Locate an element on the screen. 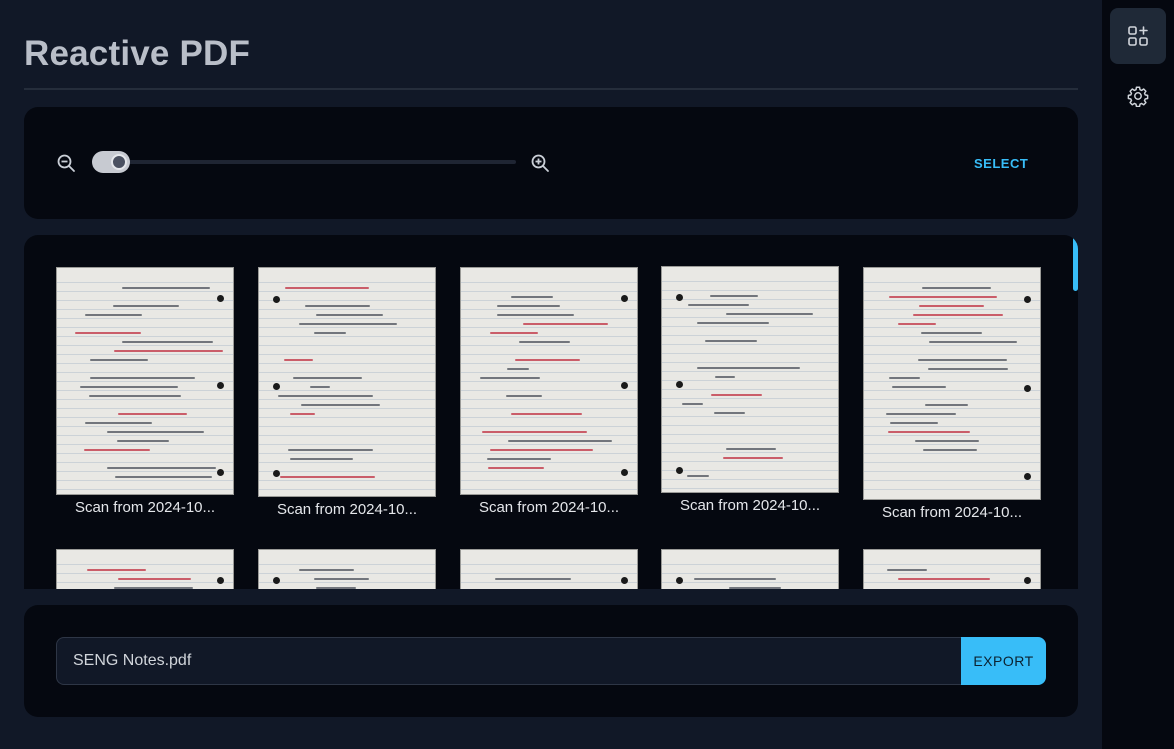  sidebar-item-settings is located at coordinates (1138, 96).